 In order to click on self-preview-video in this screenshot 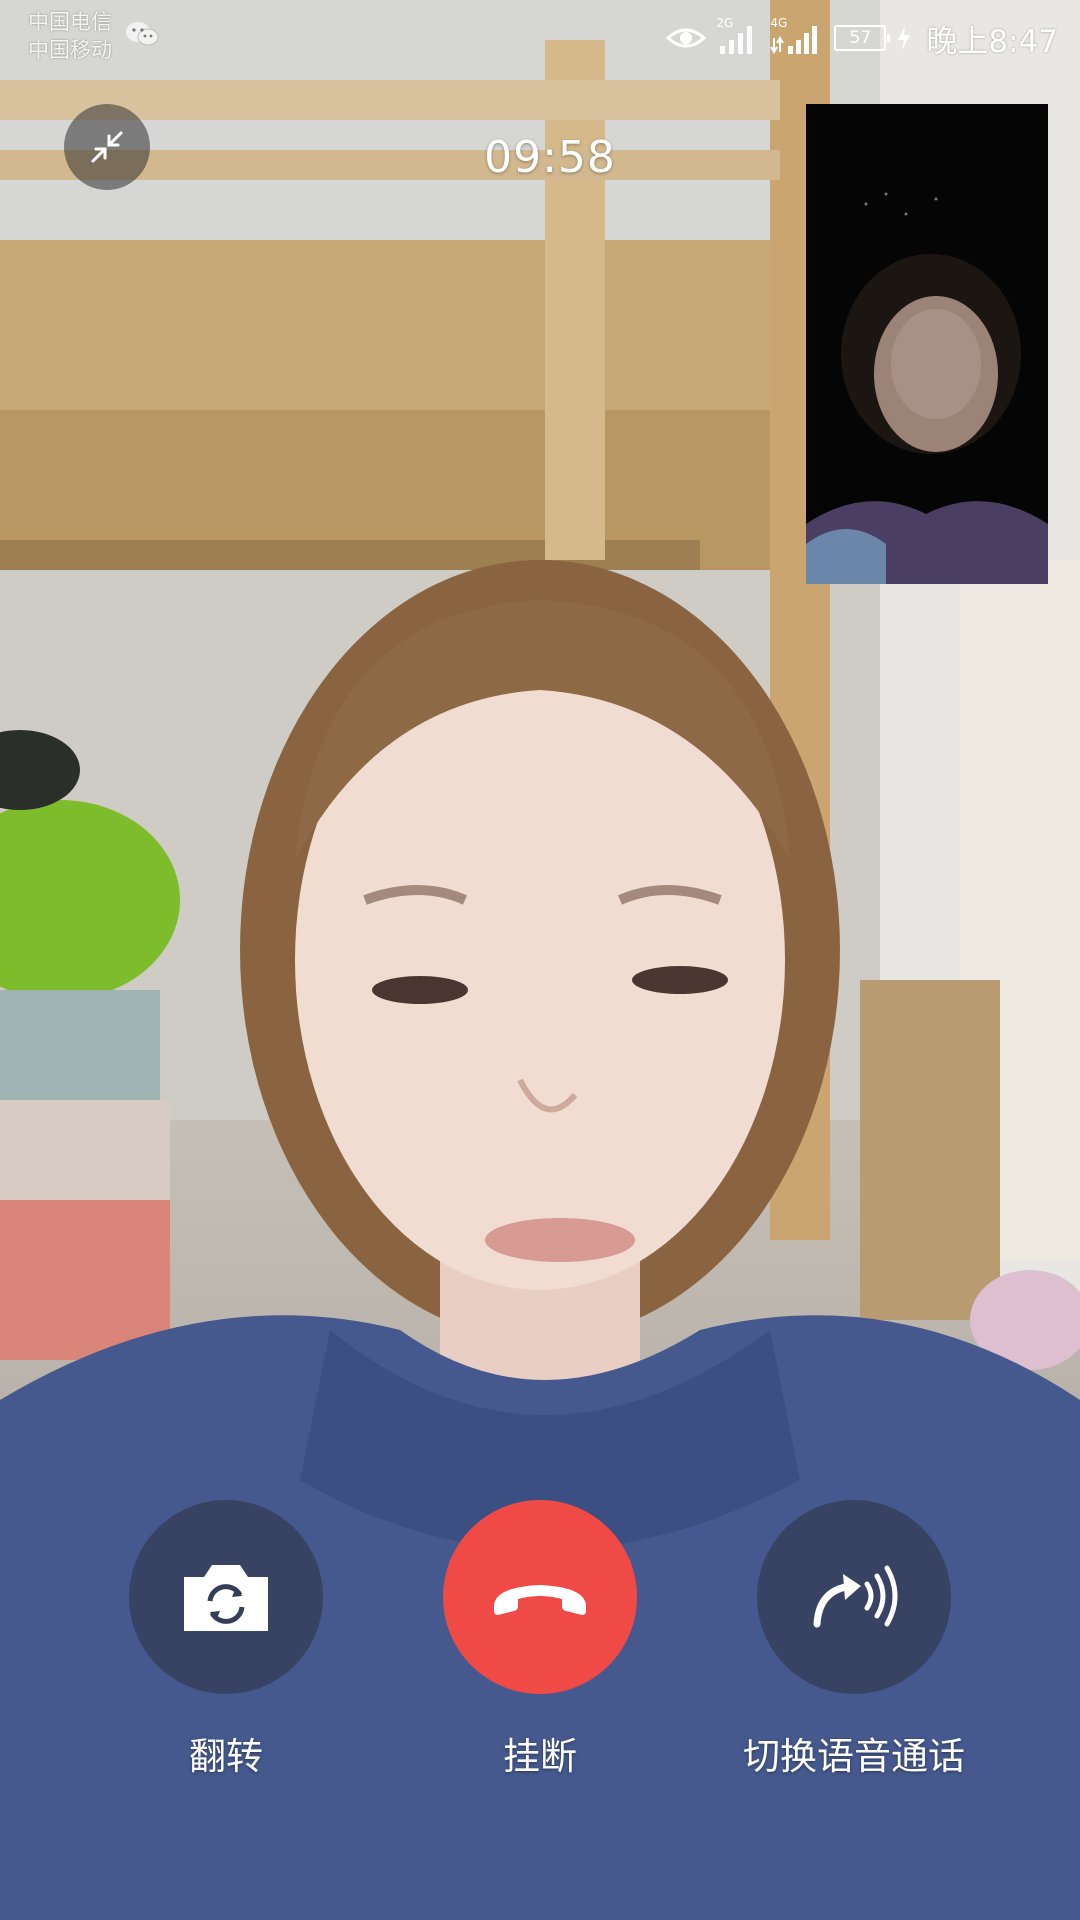, I will do `click(927, 344)`.